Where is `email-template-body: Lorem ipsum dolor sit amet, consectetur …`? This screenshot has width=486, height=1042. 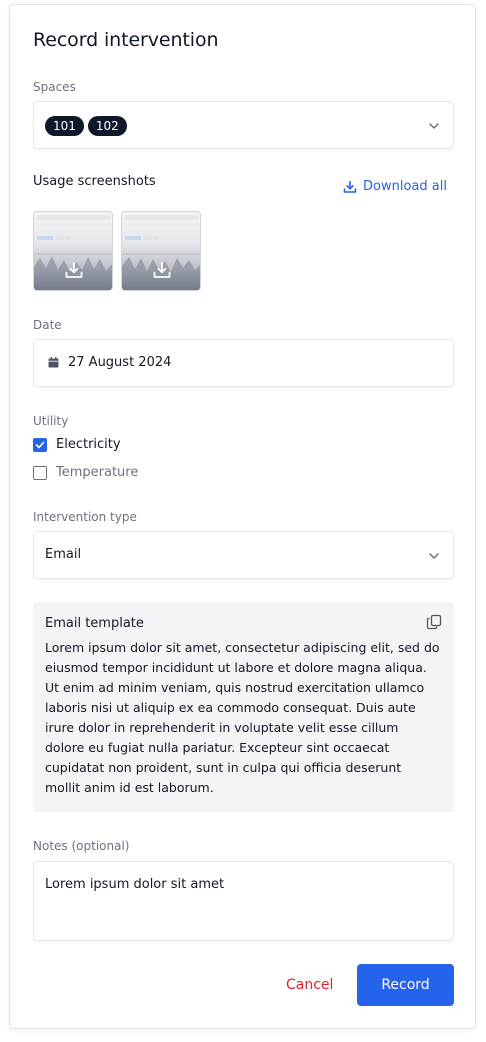
email-template-body: Lorem ipsum dolor sit amet, consectetur … is located at coordinates (242, 717).